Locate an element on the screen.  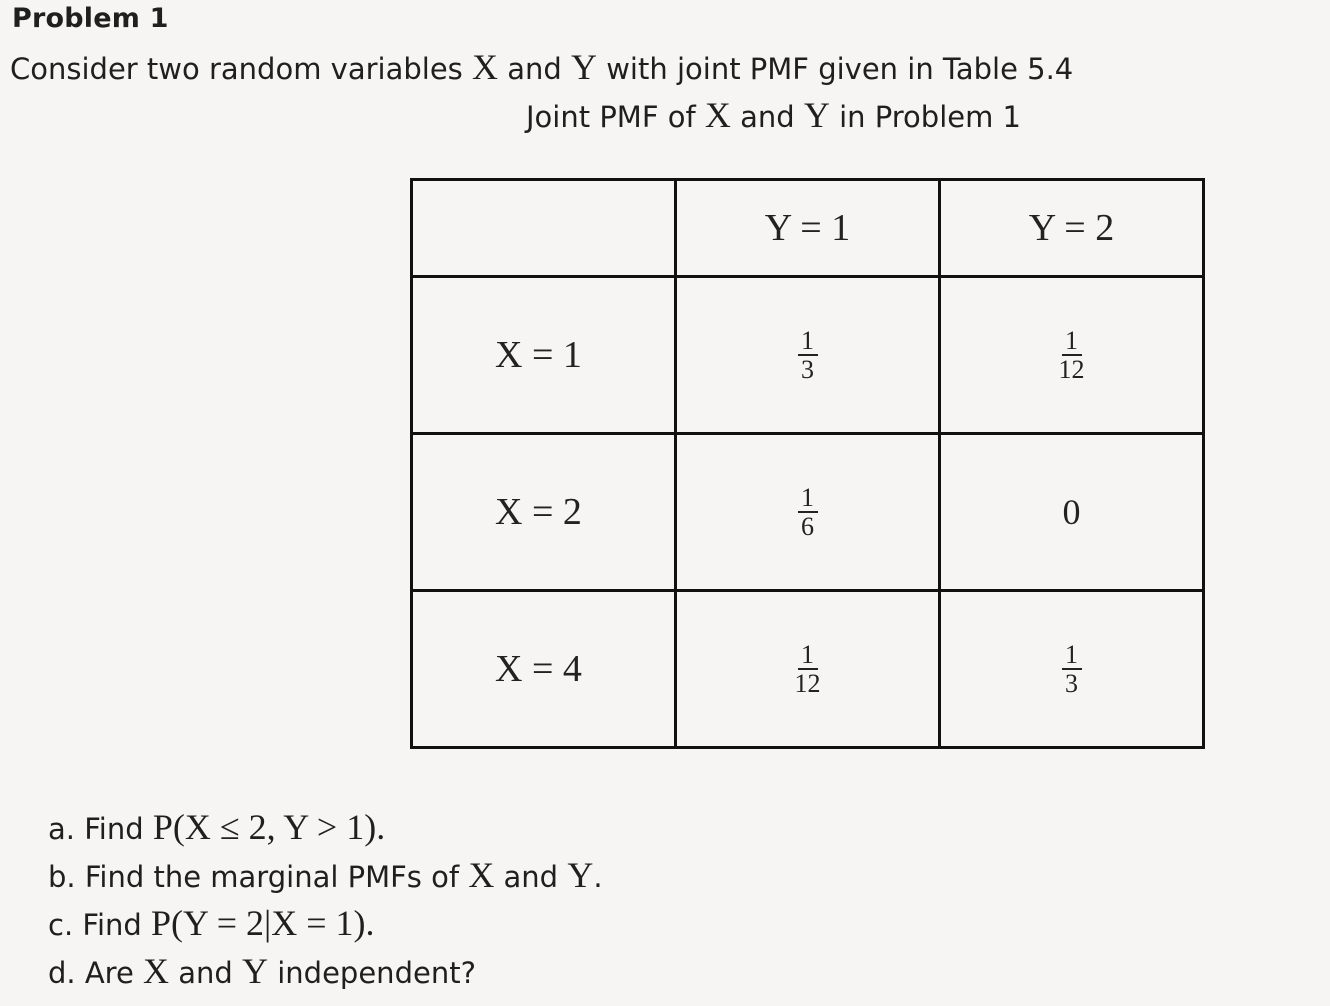
intro-text-start: Consider two random variables is located at coordinates (241, 69).